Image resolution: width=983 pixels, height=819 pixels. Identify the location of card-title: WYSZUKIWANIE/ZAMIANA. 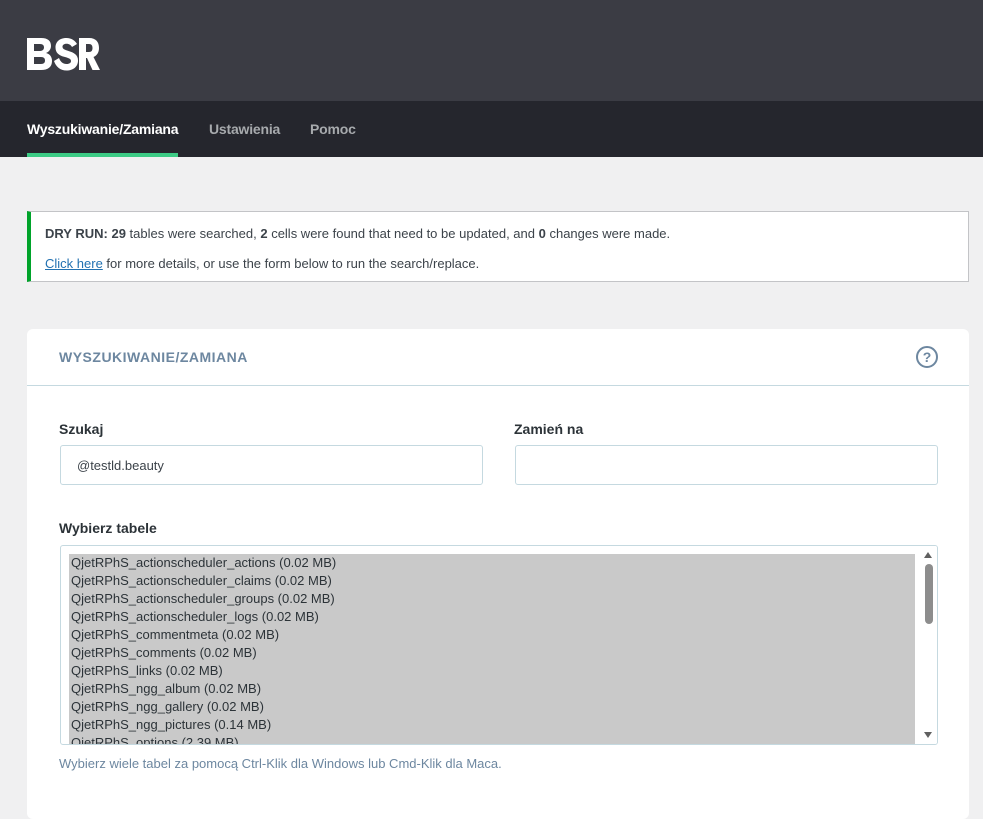
(153, 357).